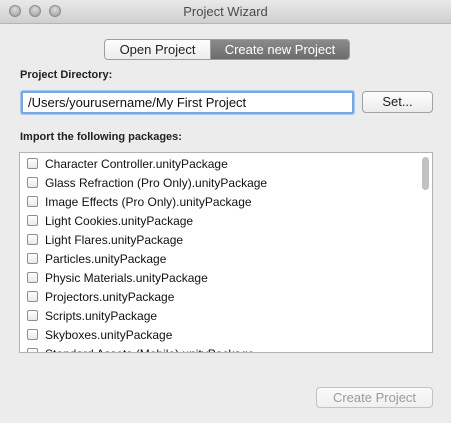  I want to click on package-list-item: Image Effects (Pro Only).unityPackage, so click(143, 201).